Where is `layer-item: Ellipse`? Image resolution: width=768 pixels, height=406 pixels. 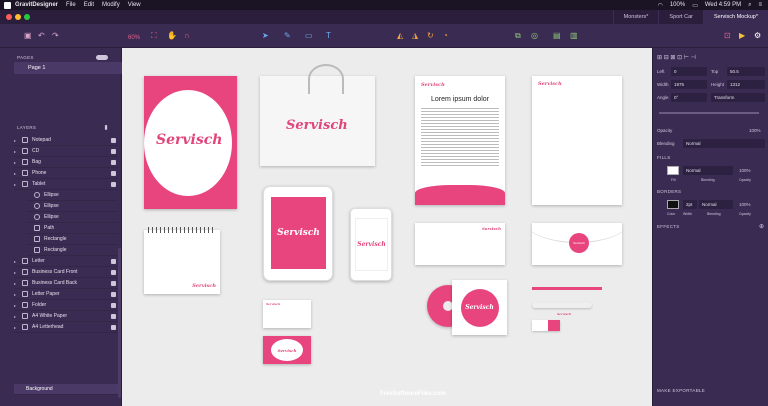 layer-item: Ellipse is located at coordinates (72, 206).